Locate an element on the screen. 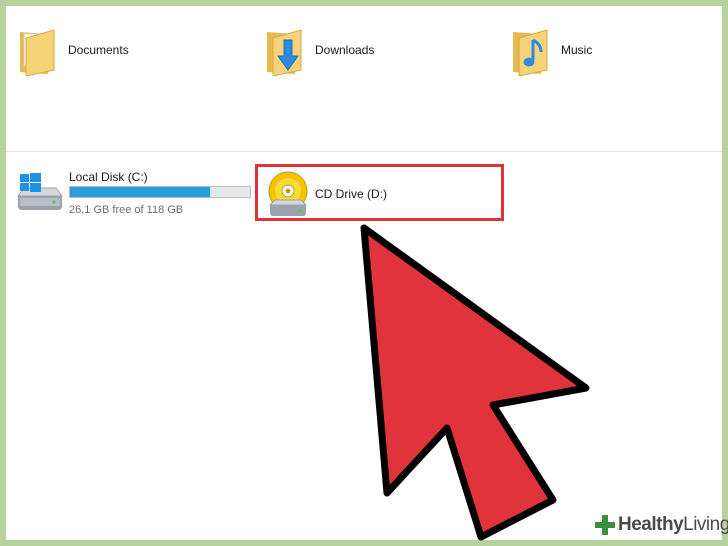  watermark: HealthyLiving is located at coordinates (658, 525).